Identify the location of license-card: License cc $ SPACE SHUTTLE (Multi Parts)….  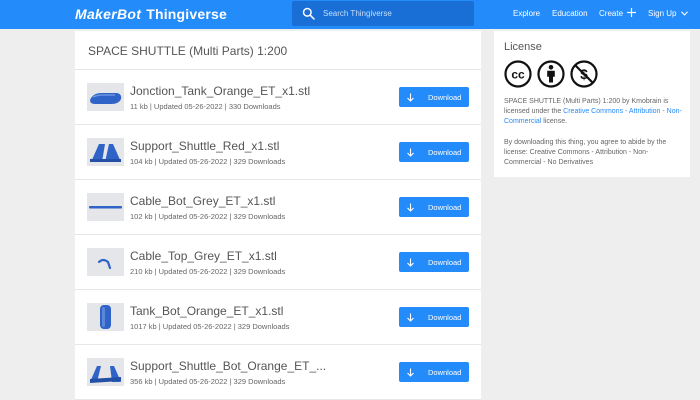
(592, 104).